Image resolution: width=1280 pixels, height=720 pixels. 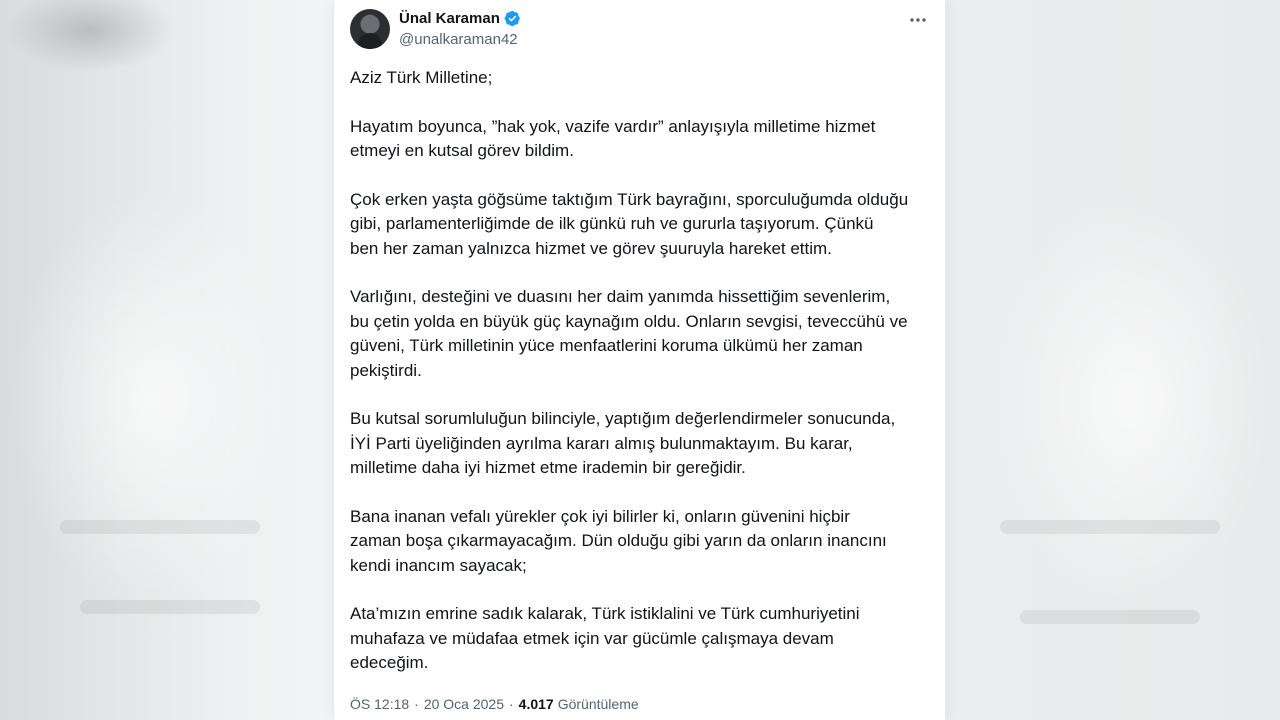 I want to click on tweet-time: ÖS 12:18, so click(x=379, y=704).